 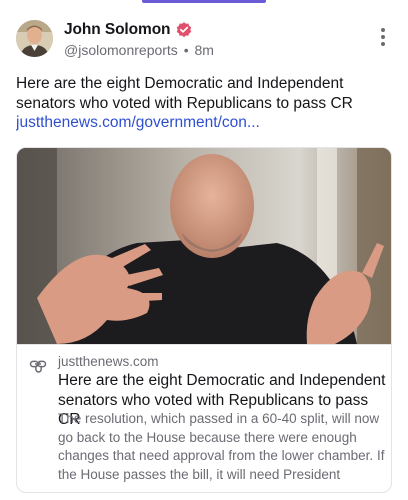 I want to click on author-name: John Solomon, so click(x=117, y=30).